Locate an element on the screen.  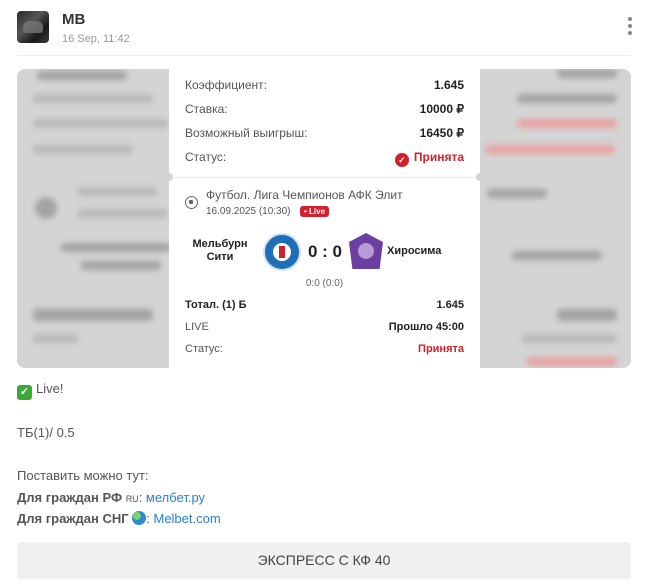
away-team-name: Хиросима is located at coordinates (414, 251).